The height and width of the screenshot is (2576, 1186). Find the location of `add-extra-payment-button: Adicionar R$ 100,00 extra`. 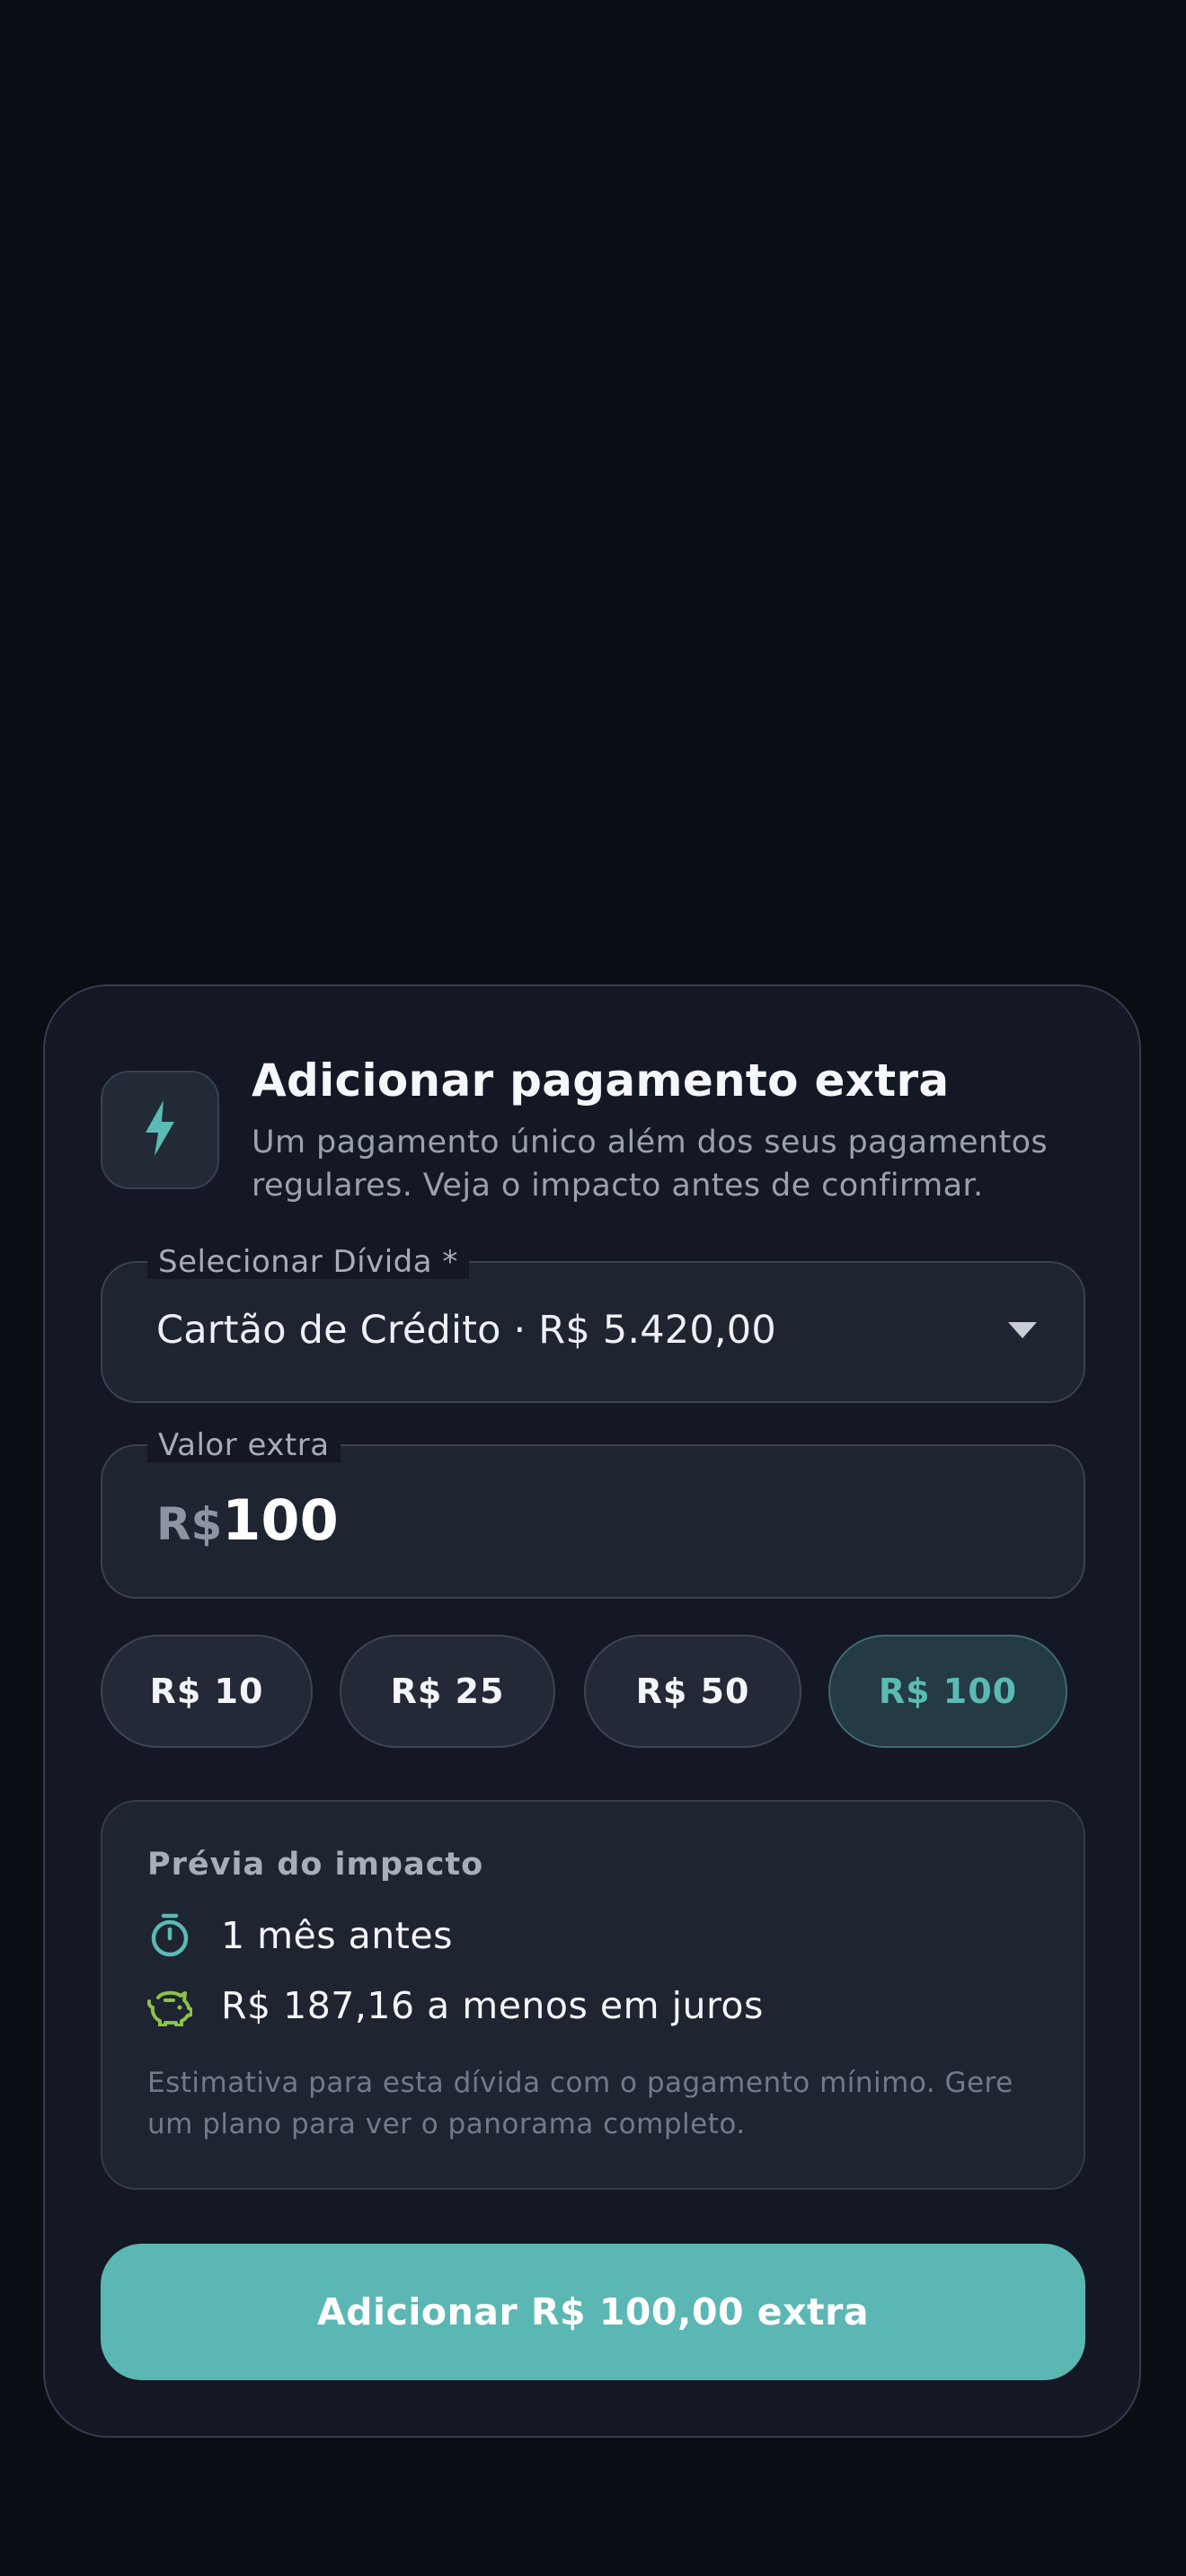

add-extra-payment-button: Adicionar R$ 100,00 extra is located at coordinates (593, 2312).